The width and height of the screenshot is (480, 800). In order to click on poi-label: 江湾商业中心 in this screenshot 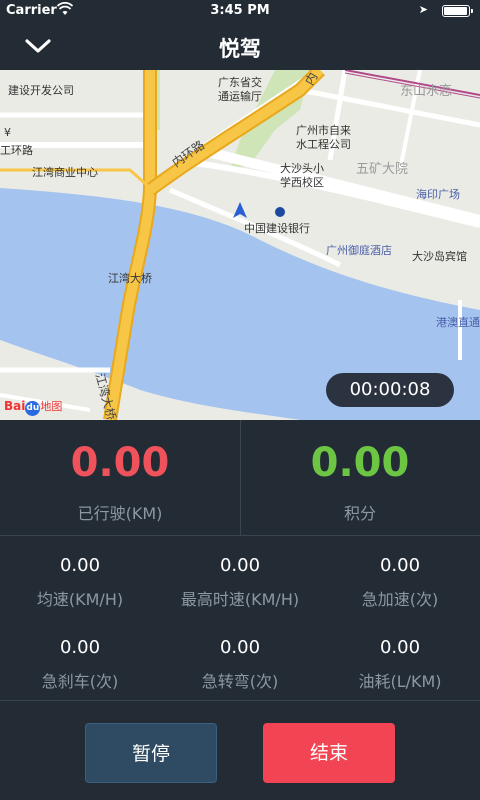, I will do `click(65, 172)`.